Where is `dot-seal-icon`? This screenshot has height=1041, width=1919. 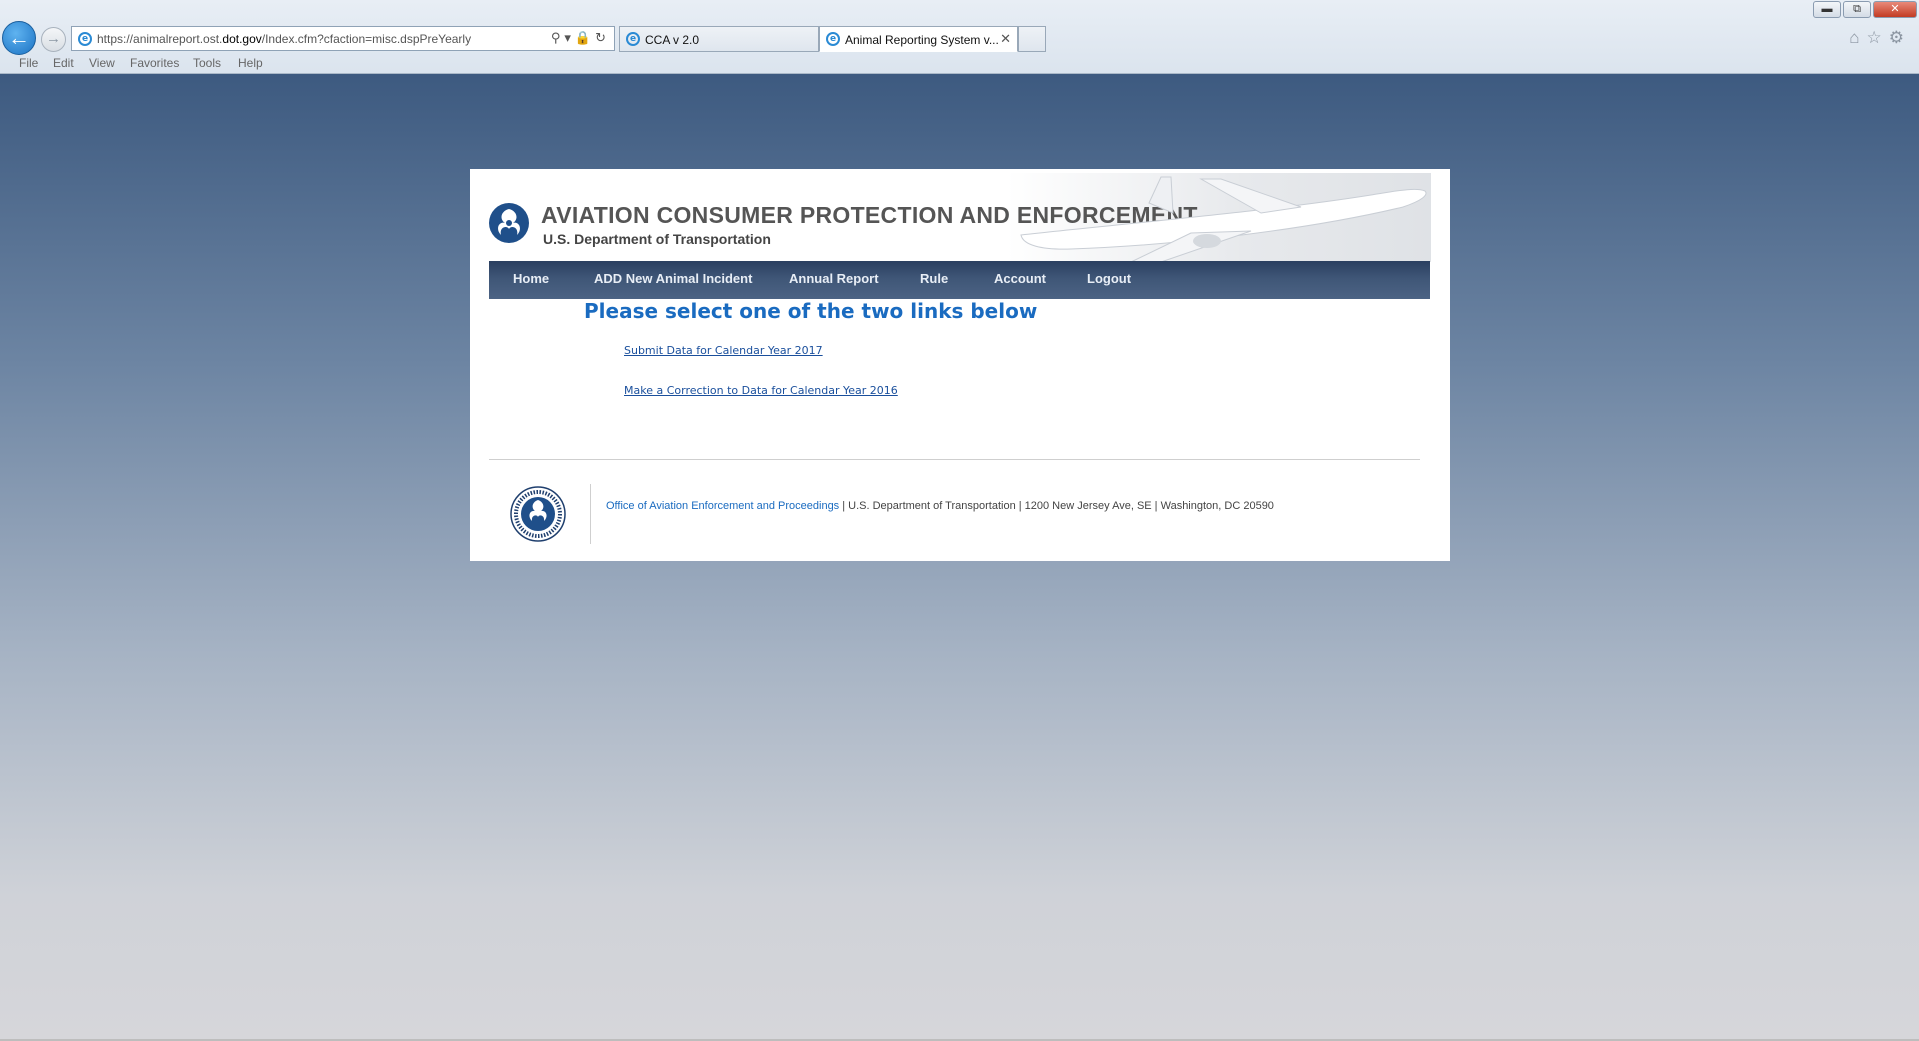
dot-seal-icon is located at coordinates (538, 514).